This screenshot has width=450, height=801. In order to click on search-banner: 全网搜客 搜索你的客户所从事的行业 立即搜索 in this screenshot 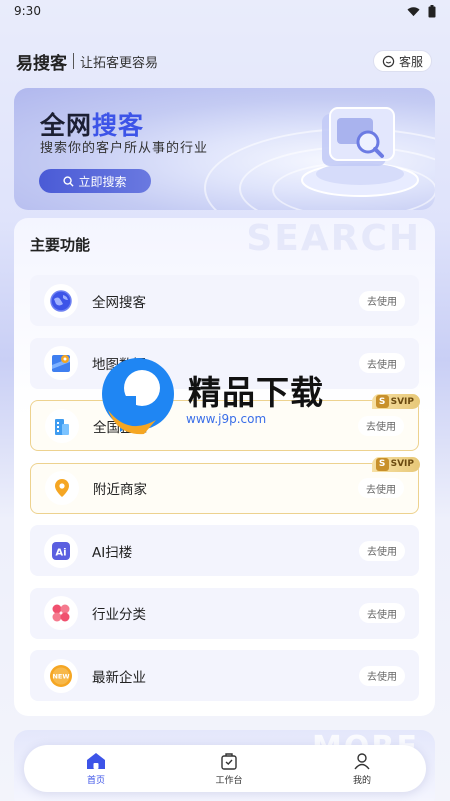, I will do `click(224, 149)`.